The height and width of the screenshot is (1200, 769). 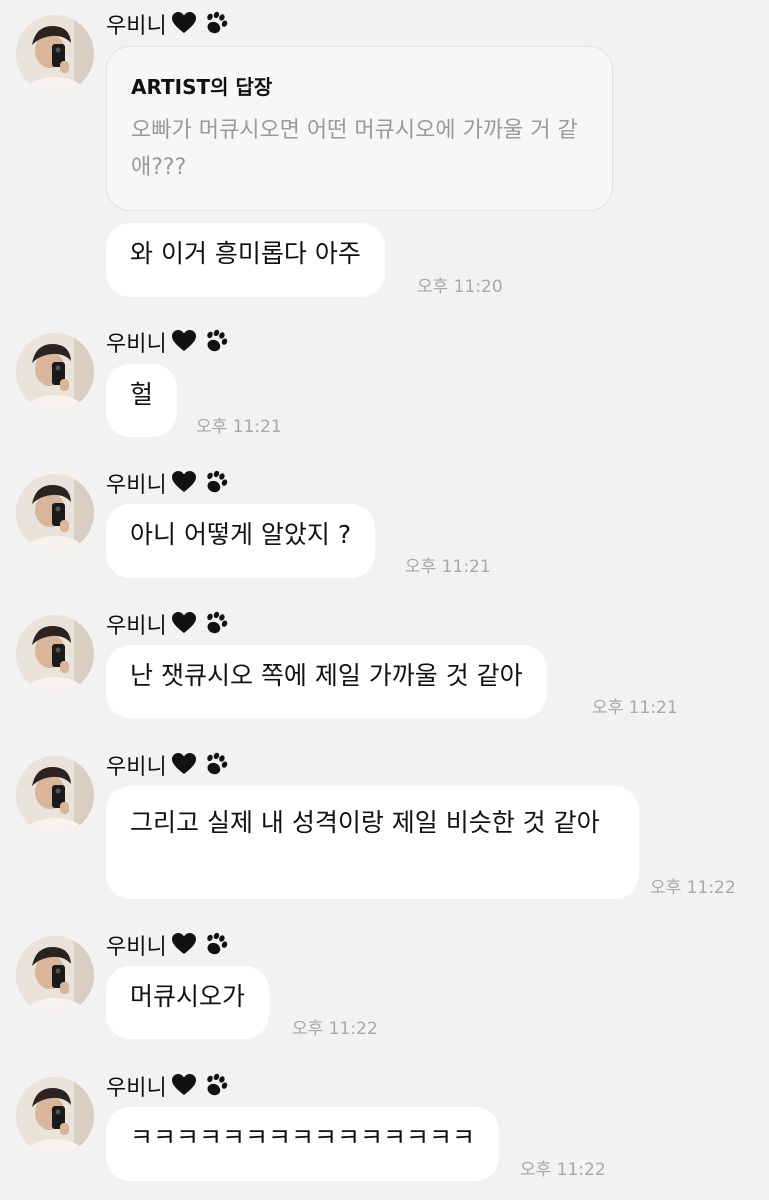 What do you see at coordinates (372, 842) in the screenshot?
I see `message-bubble: 그리고 실제 내 성격이랑 제일 비슷한 것 같아` at bounding box center [372, 842].